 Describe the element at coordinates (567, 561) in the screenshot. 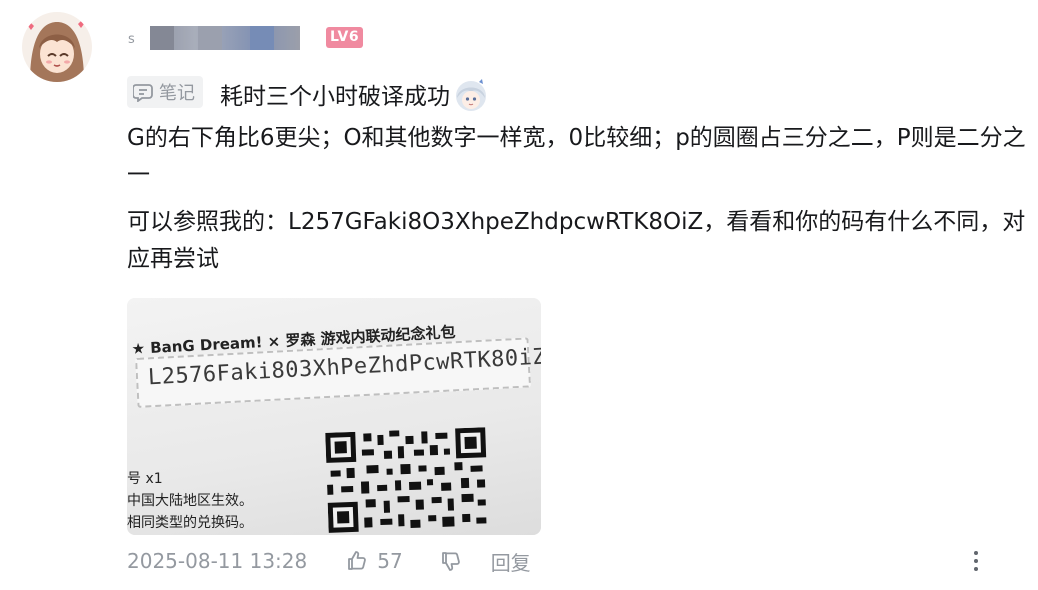

I see `comment-meta-row: 2025-08-11 13:28 57 回复` at that location.